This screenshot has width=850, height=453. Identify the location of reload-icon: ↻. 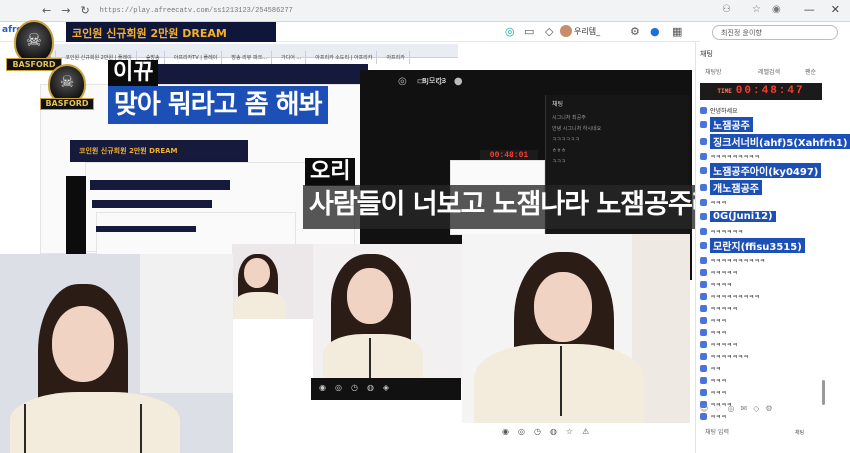
(84, 10).